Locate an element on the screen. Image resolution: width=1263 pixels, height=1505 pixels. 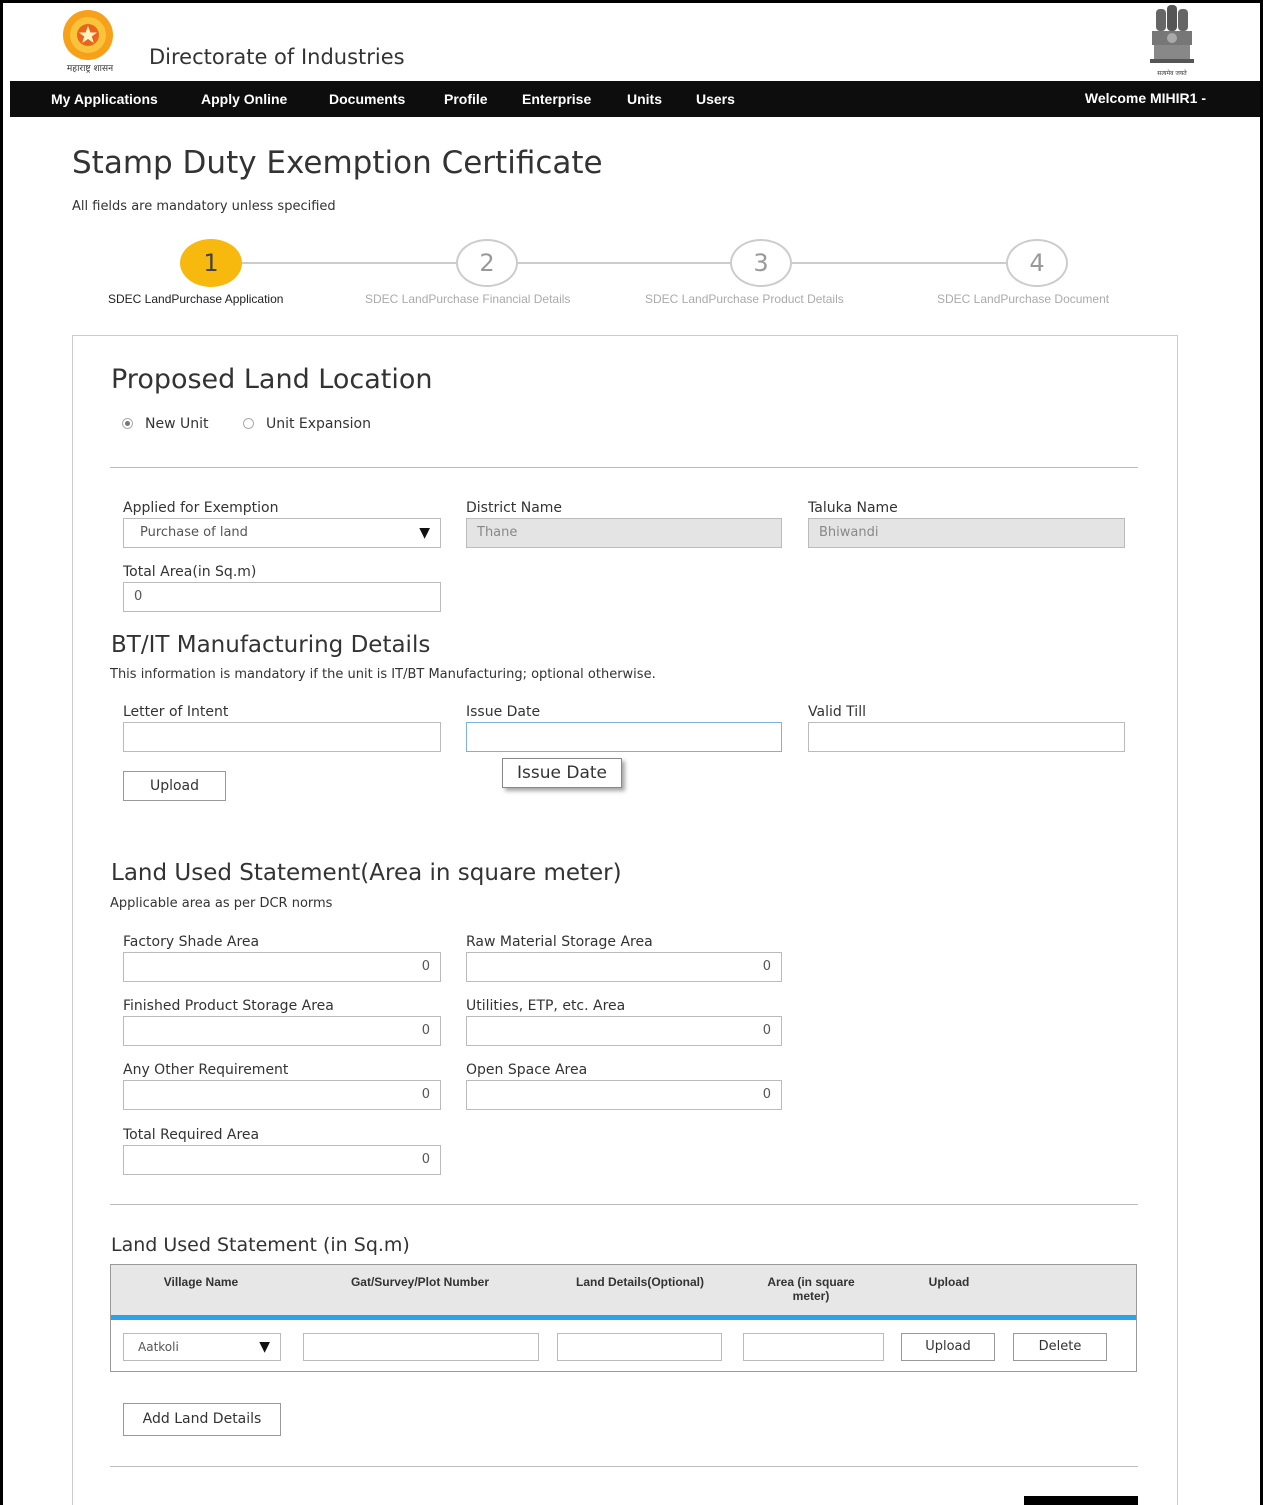
upload-loi-button: Upload is located at coordinates (174, 786).